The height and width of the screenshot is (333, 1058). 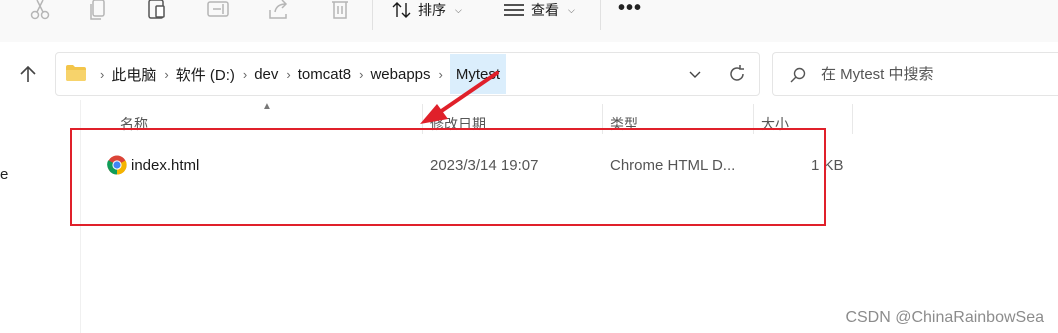 What do you see at coordinates (266, 74) in the screenshot?
I see `breadcrumb-dev: dev` at bounding box center [266, 74].